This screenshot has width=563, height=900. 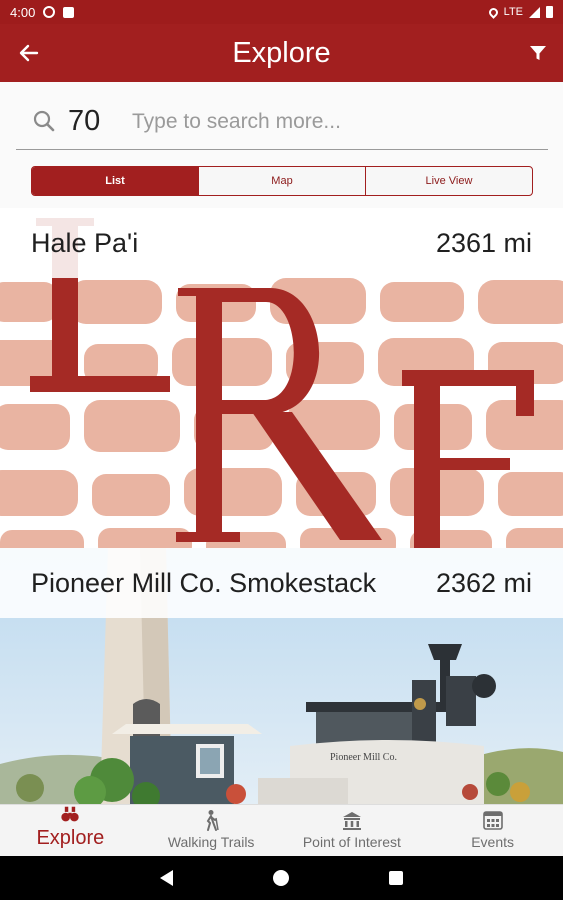 I want to click on status-time: 4:00, so click(x=23, y=12).